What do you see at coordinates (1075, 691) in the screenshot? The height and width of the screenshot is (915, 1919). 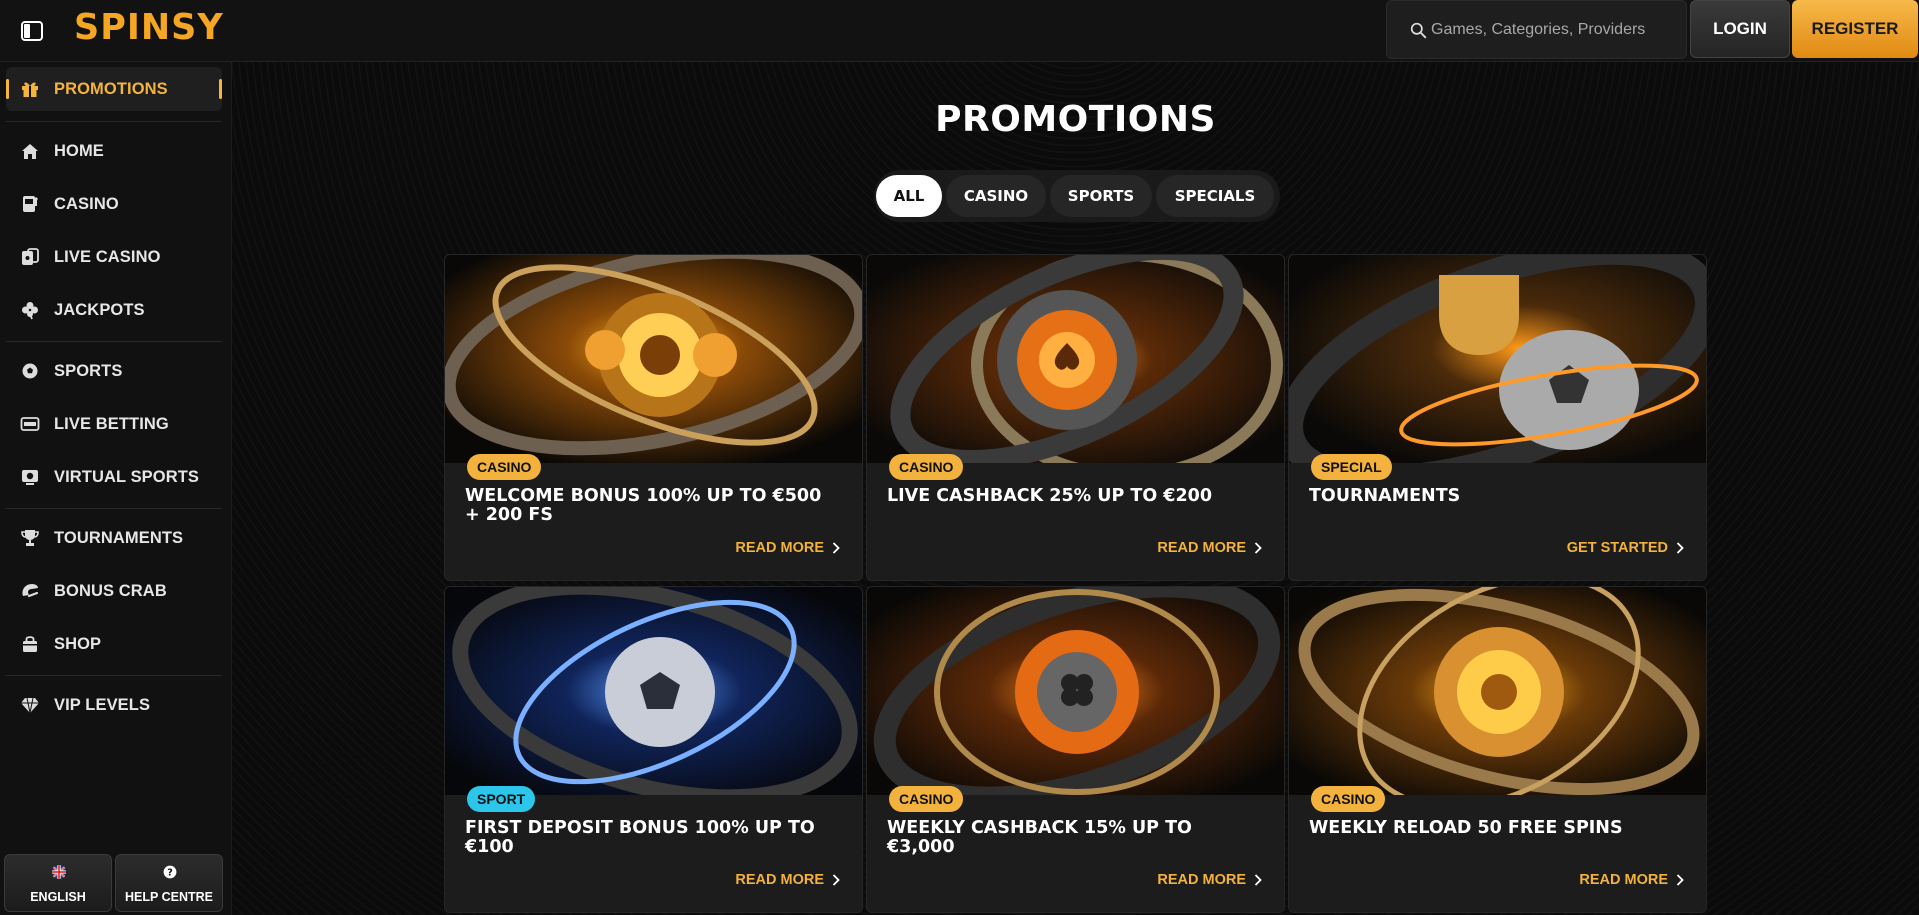 I see `clover-chip-image` at bounding box center [1075, 691].